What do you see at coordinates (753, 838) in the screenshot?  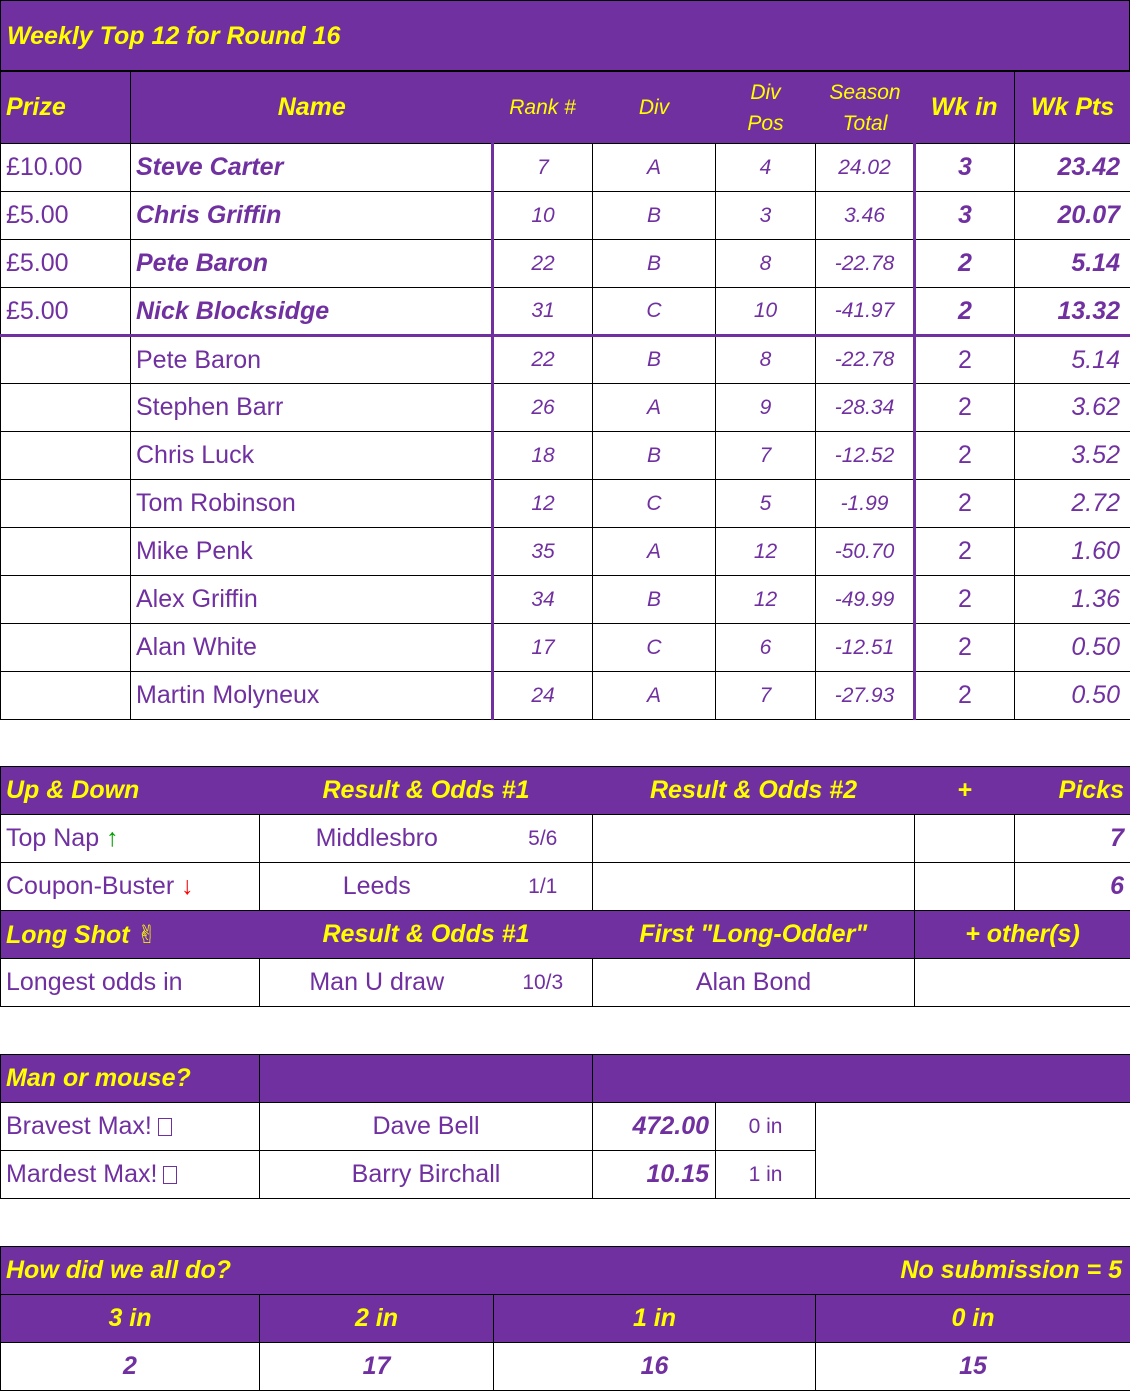 I see `topnap-result2` at bounding box center [753, 838].